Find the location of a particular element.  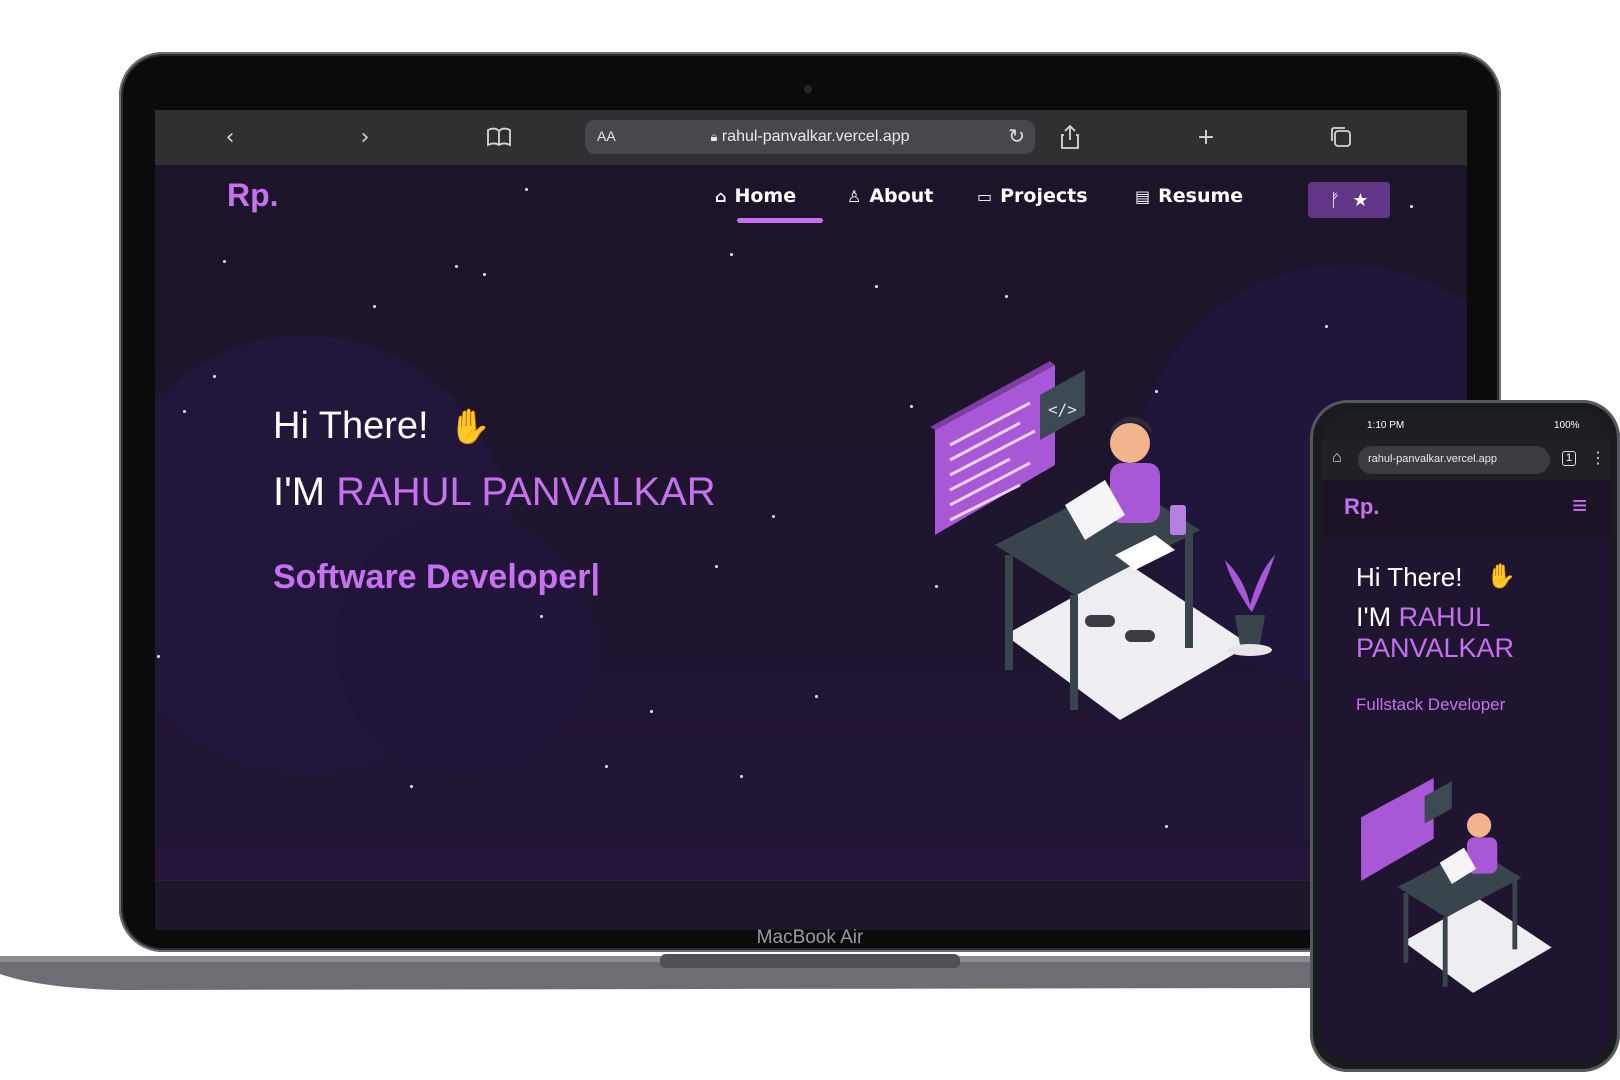

camera-dot is located at coordinates (808, 89).